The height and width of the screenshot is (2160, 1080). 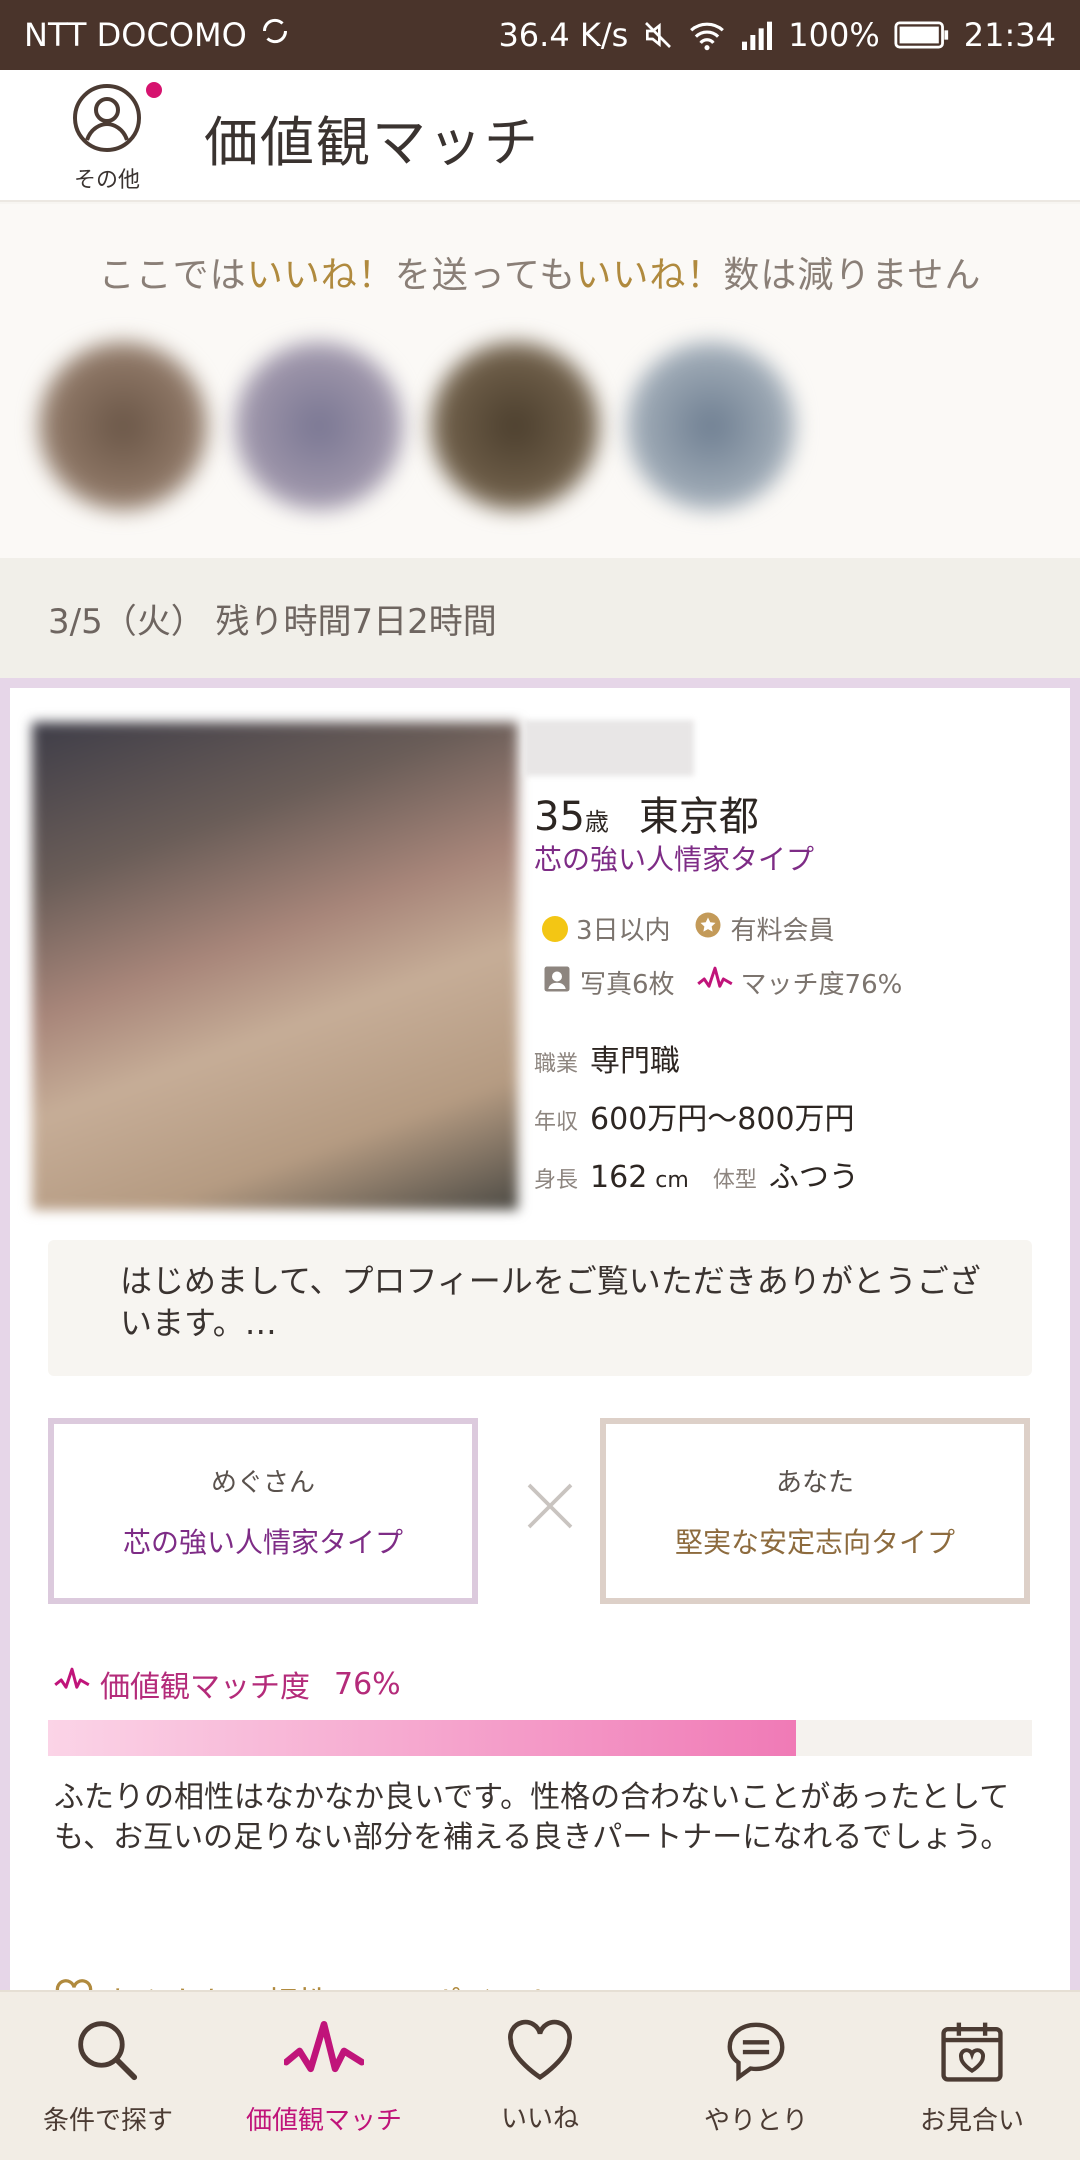 I want to click on login-status: 3日以内, so click(x=606, y=928).